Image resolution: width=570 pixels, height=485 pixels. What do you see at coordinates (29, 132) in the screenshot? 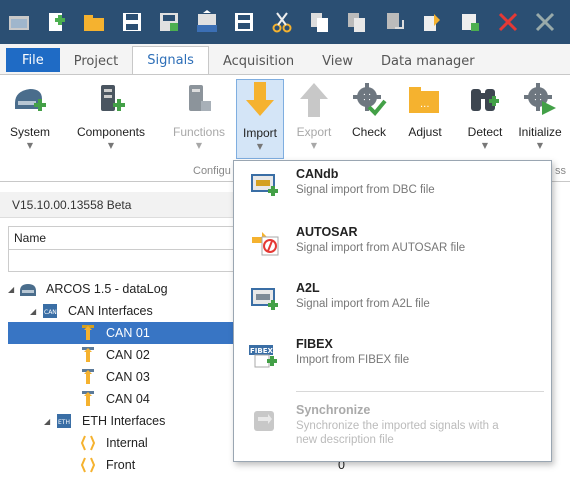
I see `system-label: System` at bounding box center [29, 132].